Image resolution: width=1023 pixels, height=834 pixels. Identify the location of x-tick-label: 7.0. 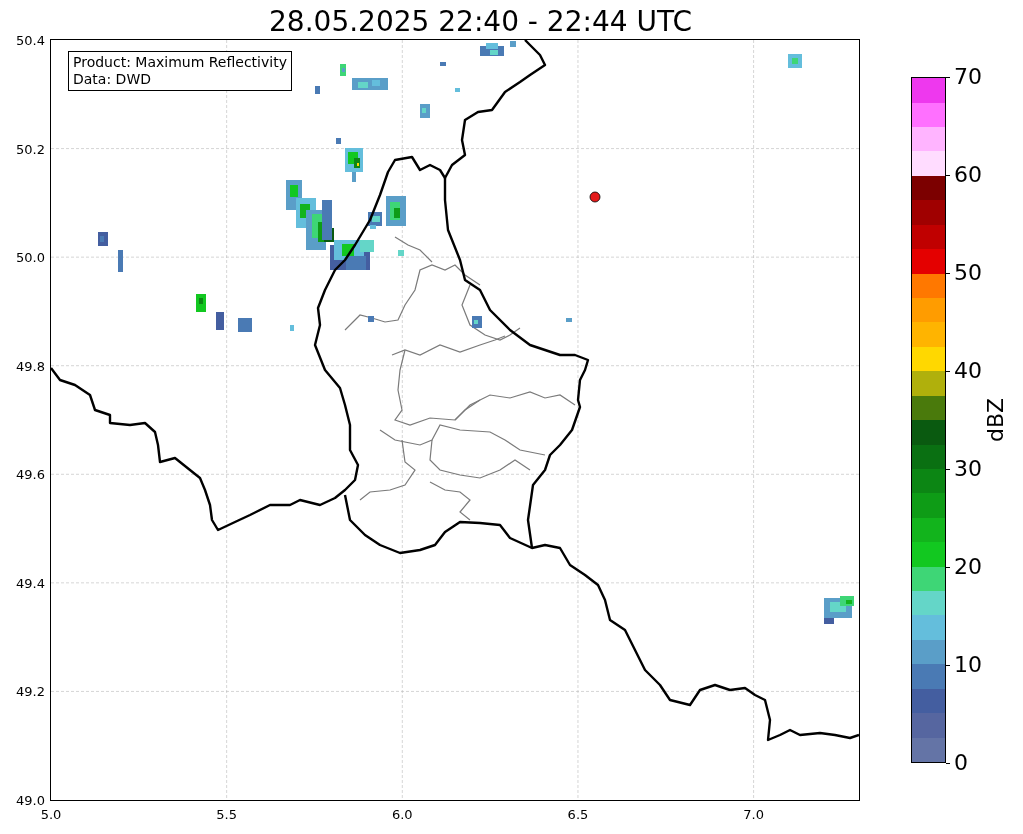
(753, 814).